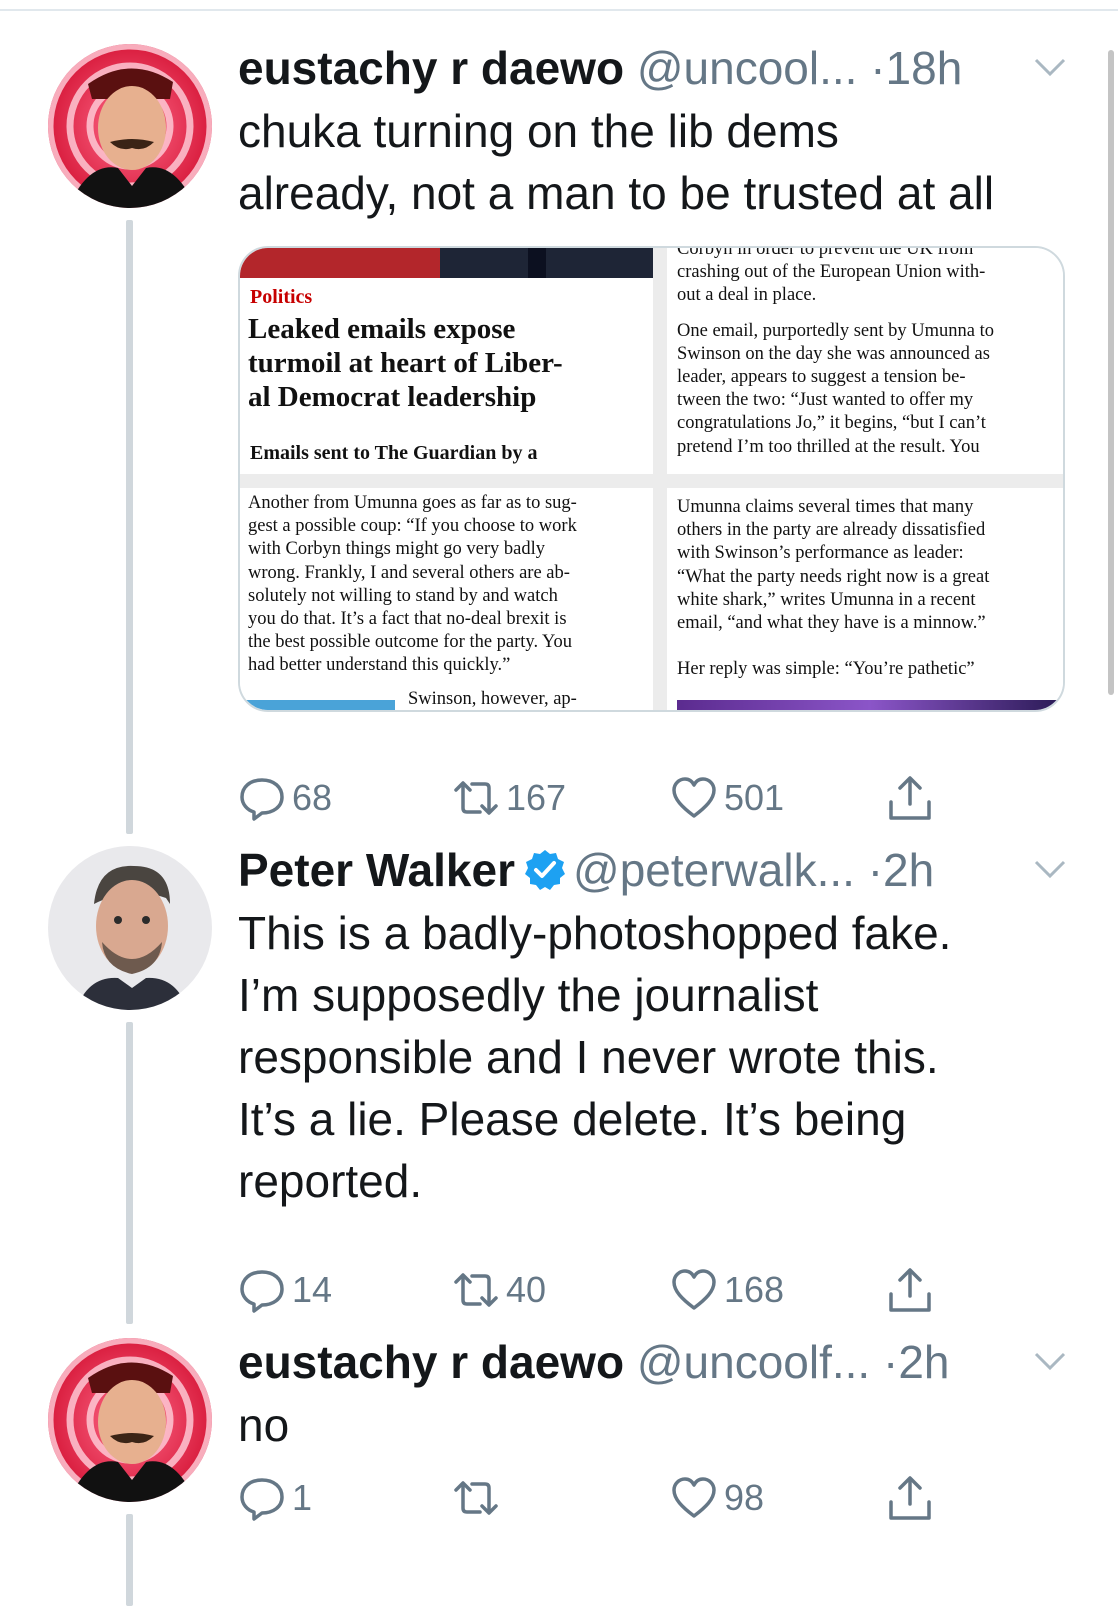 Image resolution: width=1118 pixels, height=1606 pixels. Describe the element at coordinates (392, 397) in the screenshot. I see `headline-line: al Democrat leadership` at that location.